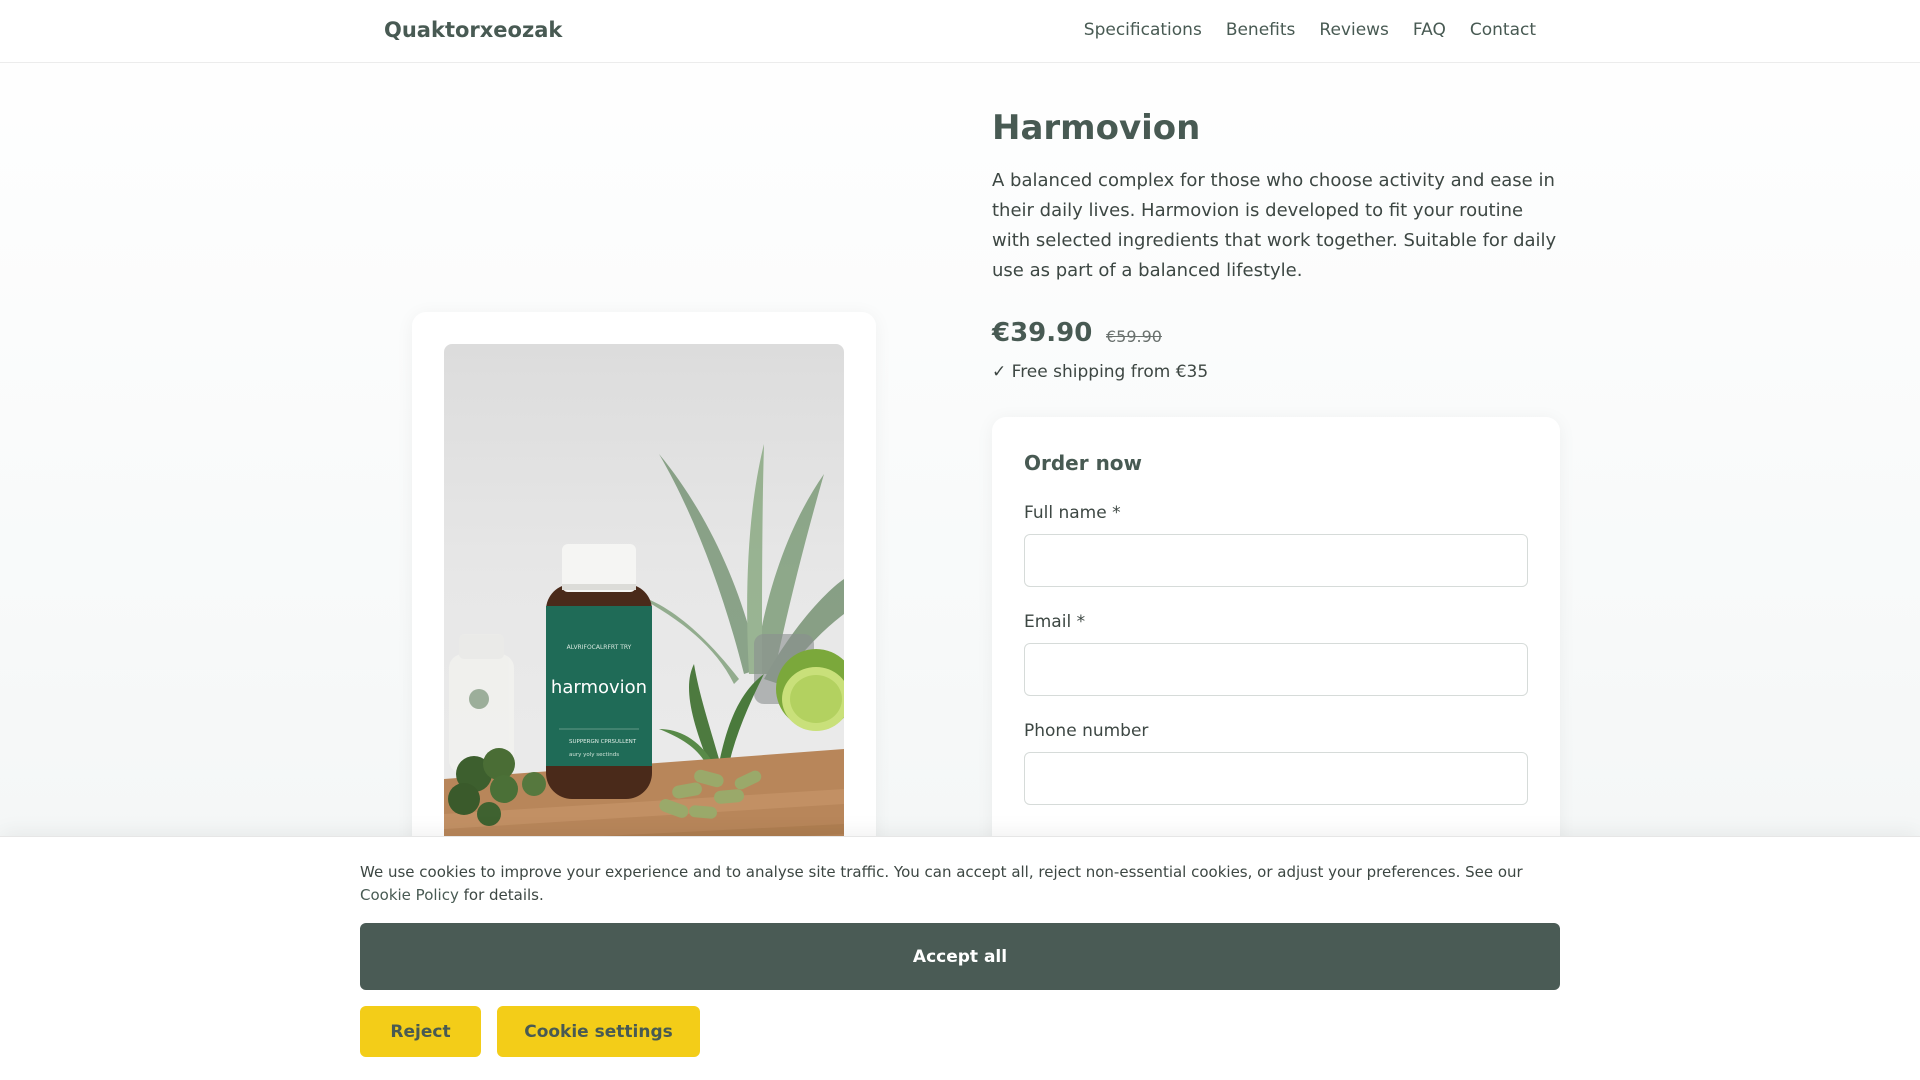  I want to click on phone-label: Phone number, so click(1086, 731).